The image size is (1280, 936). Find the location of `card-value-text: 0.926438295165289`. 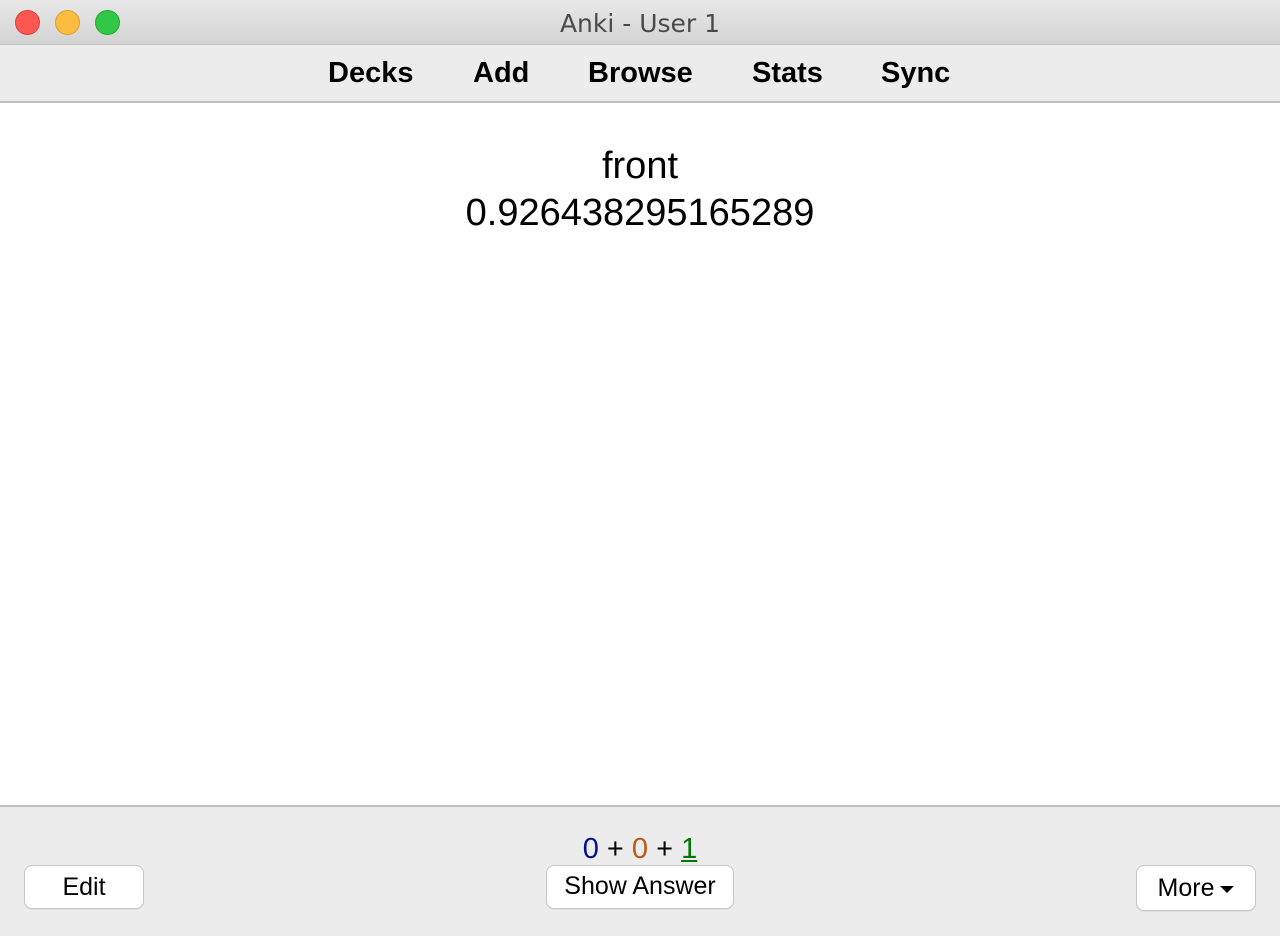

card-value-text: 0.926438295165289 is located at coordinates (640, 213).